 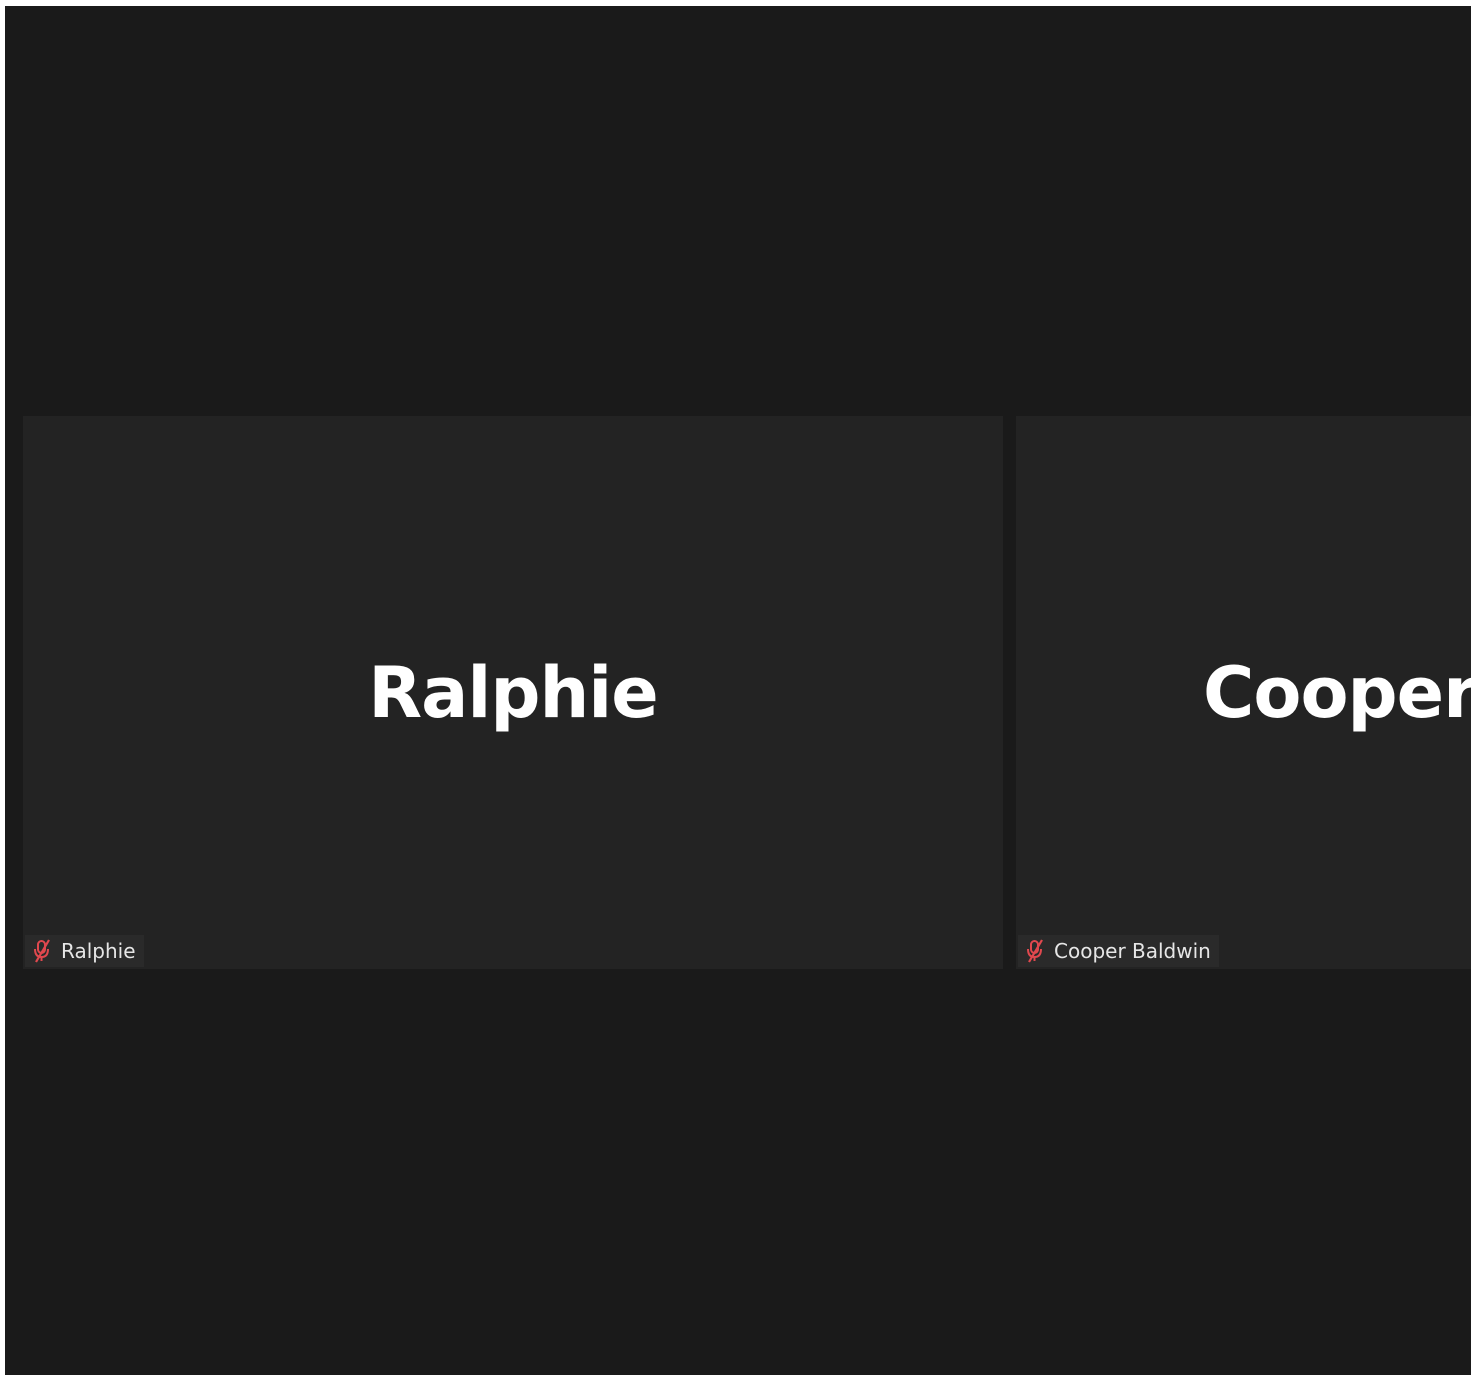 What do you see at coordinates (1132, 951) in the screenshot?
I see `participant-label-text: Cooper Baldwin` at bounding box center [1132, 951].